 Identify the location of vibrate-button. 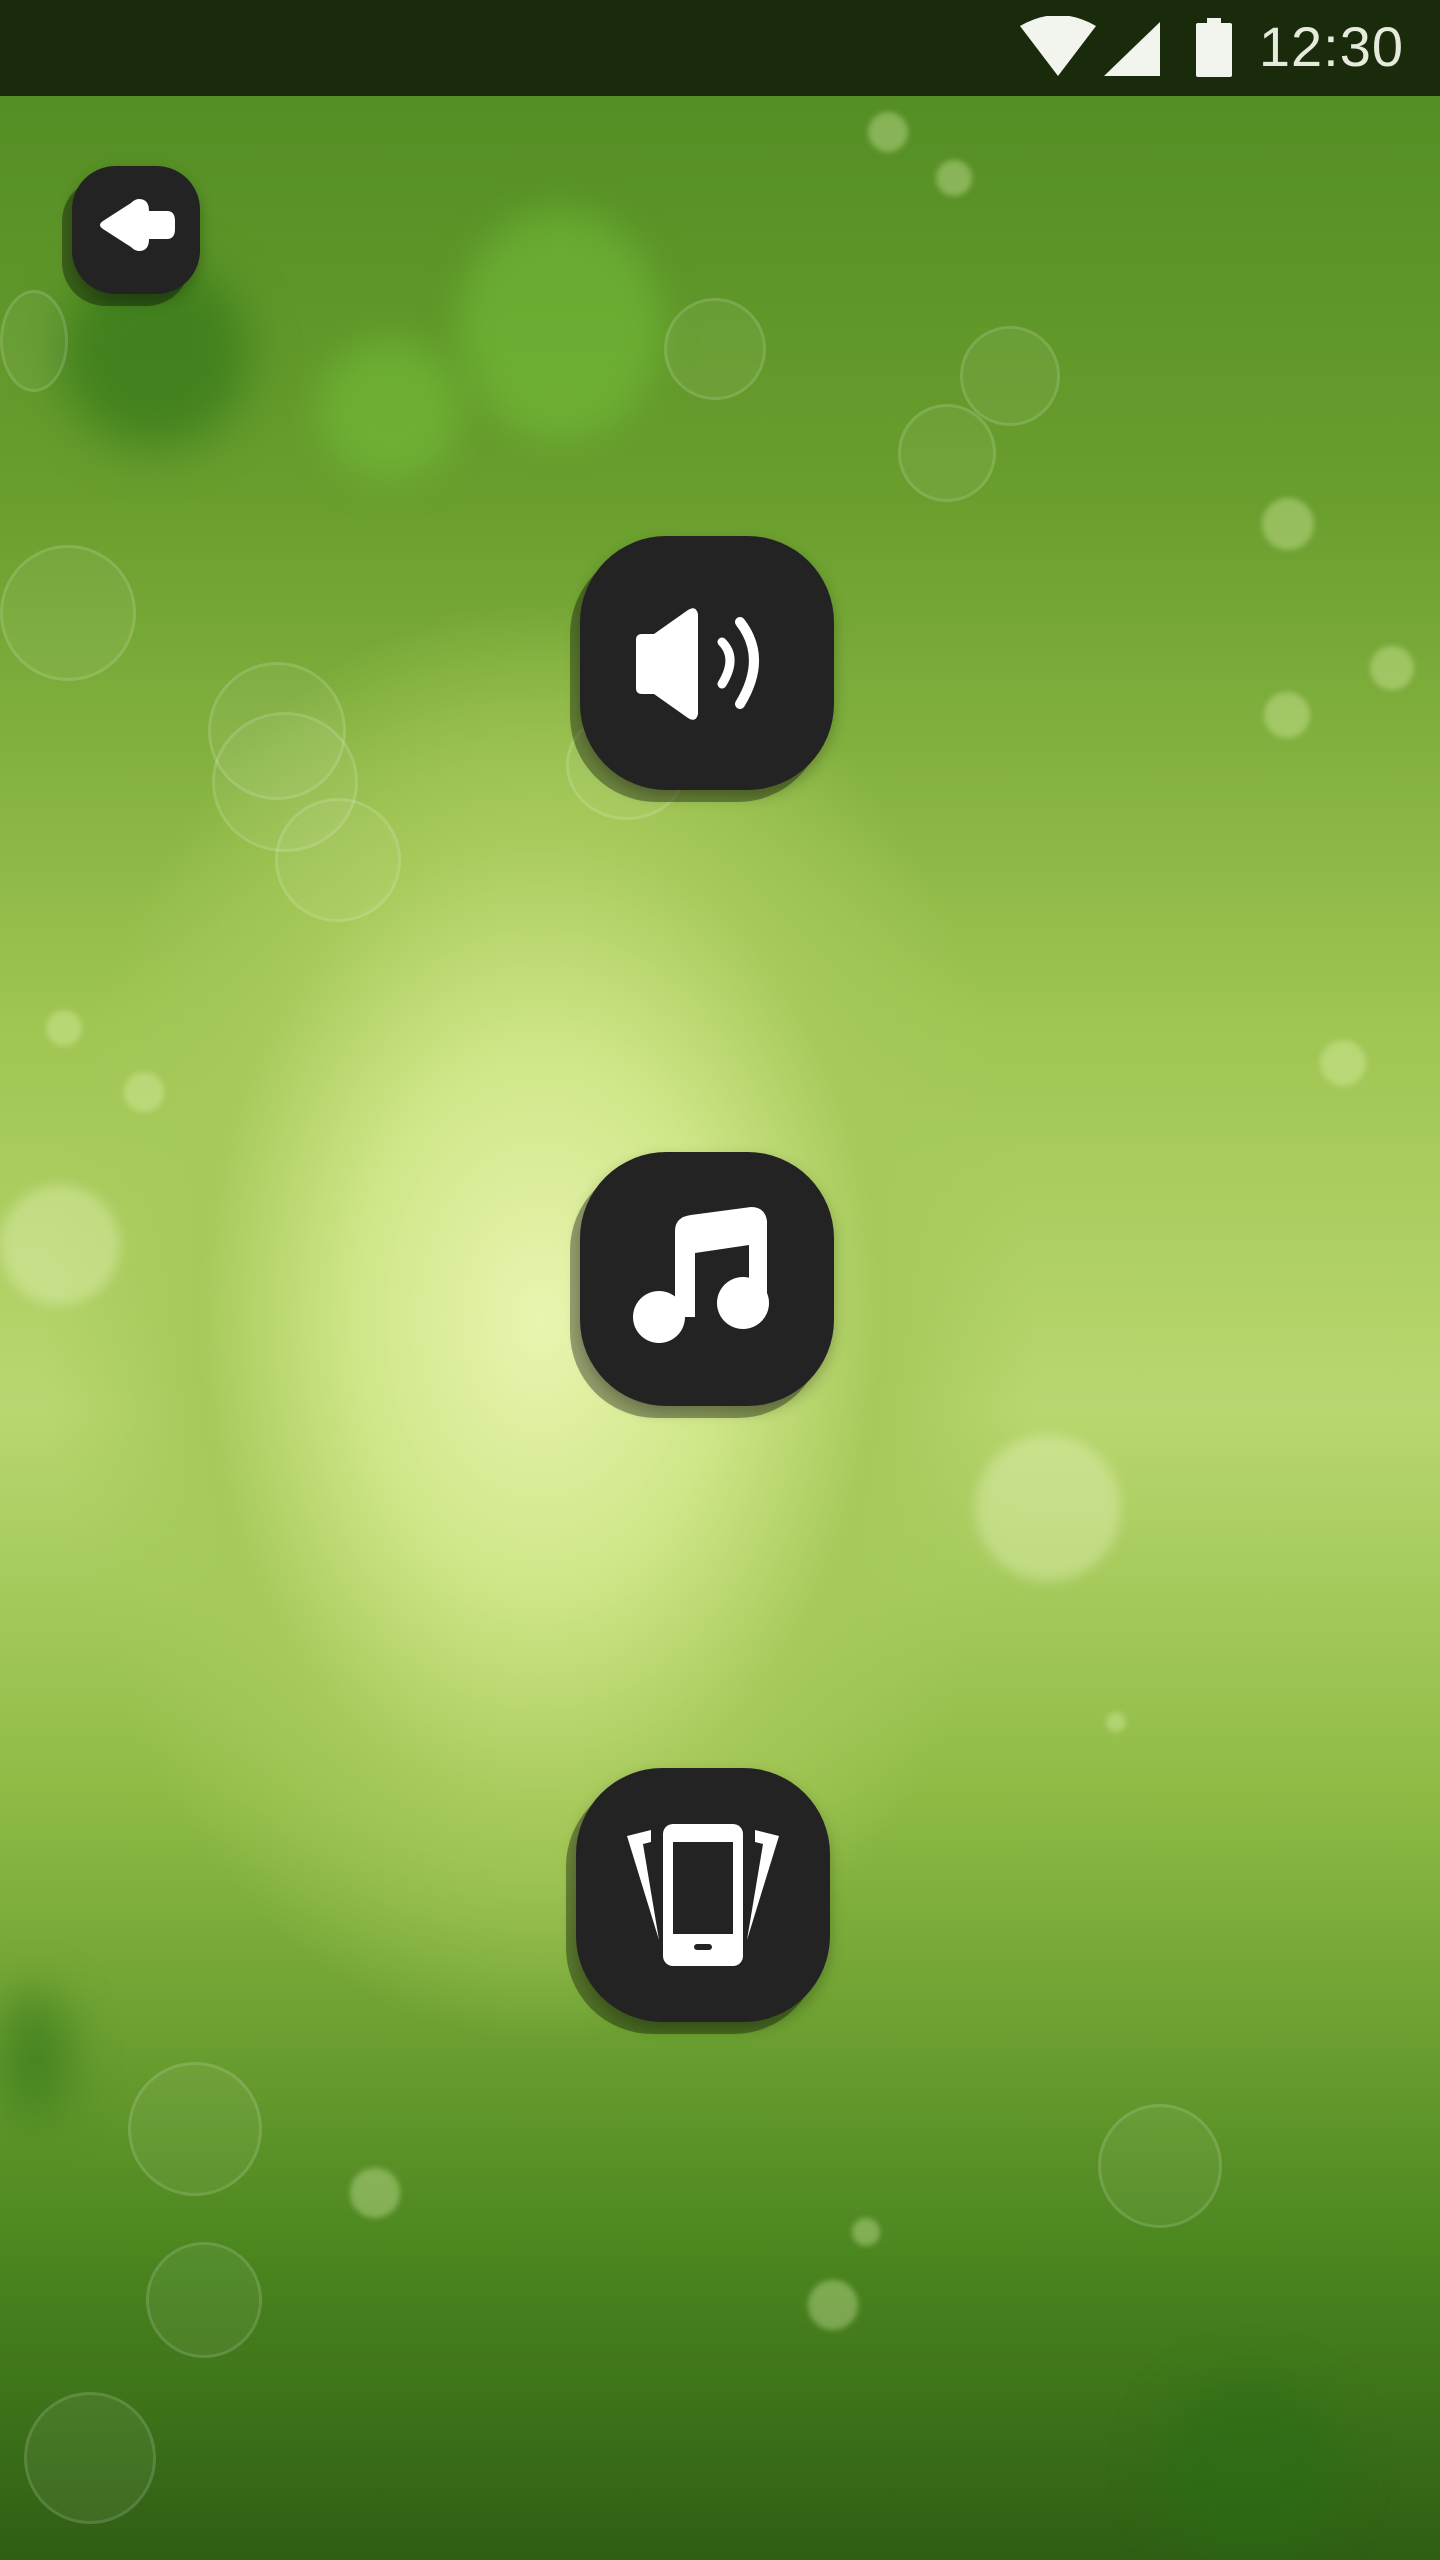
(703, 1895).